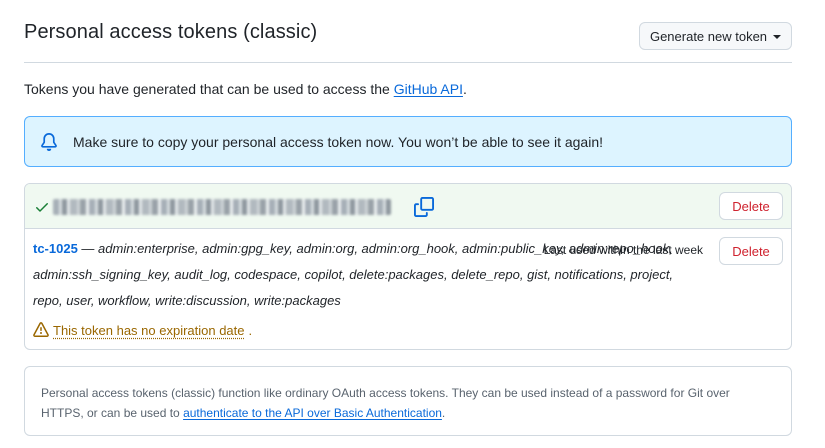 The image size is (825, 448). Describe the element at coordinates (42, 207) in the screenshot. I see `check-icon` at that location.